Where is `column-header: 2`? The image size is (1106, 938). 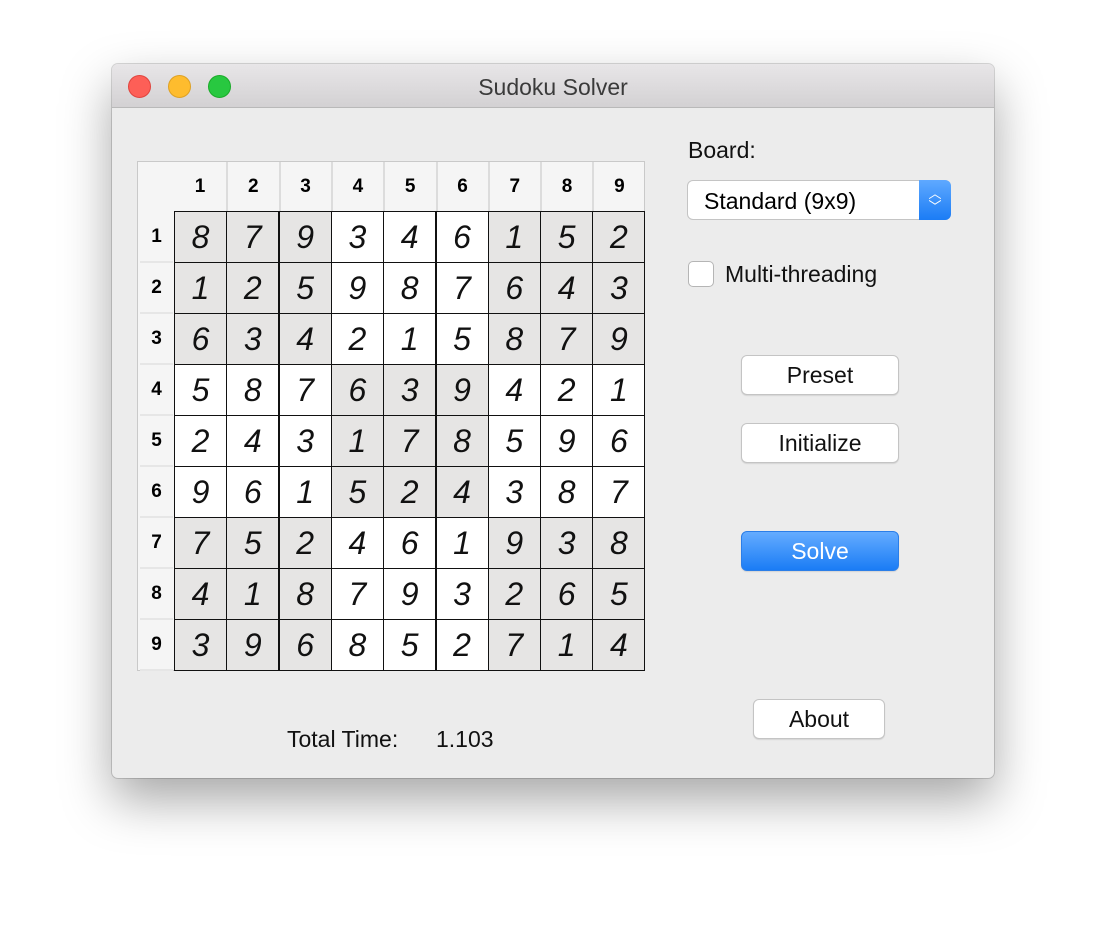
column-header: 2 is located at coordinates (252, 187).